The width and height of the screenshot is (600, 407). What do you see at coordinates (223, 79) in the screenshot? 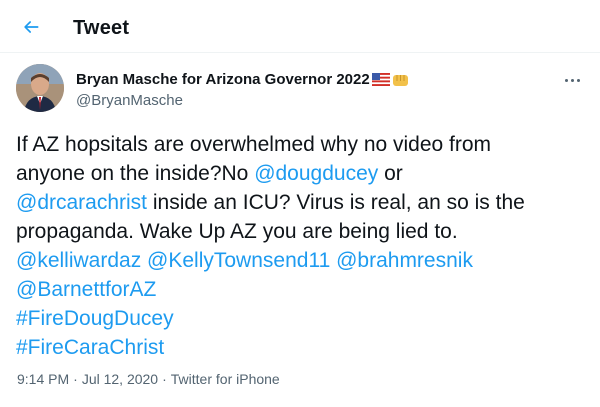
I see `author-name-text: Bryan Masche for Arizona Governor 2022` at bounding box center [223, 79].